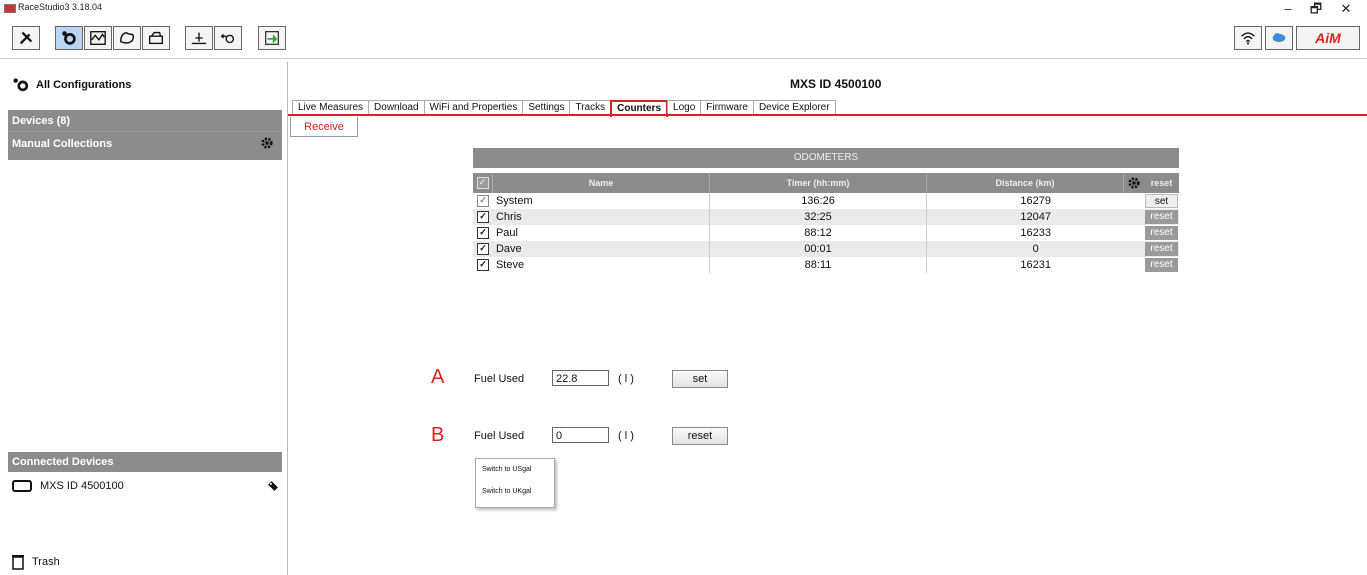 This screenshot has height=575, width=1367. Describe the element at coordinates (62, 144) in the screenshot. I see `manual-collections-label: Manual Collections` at that location.